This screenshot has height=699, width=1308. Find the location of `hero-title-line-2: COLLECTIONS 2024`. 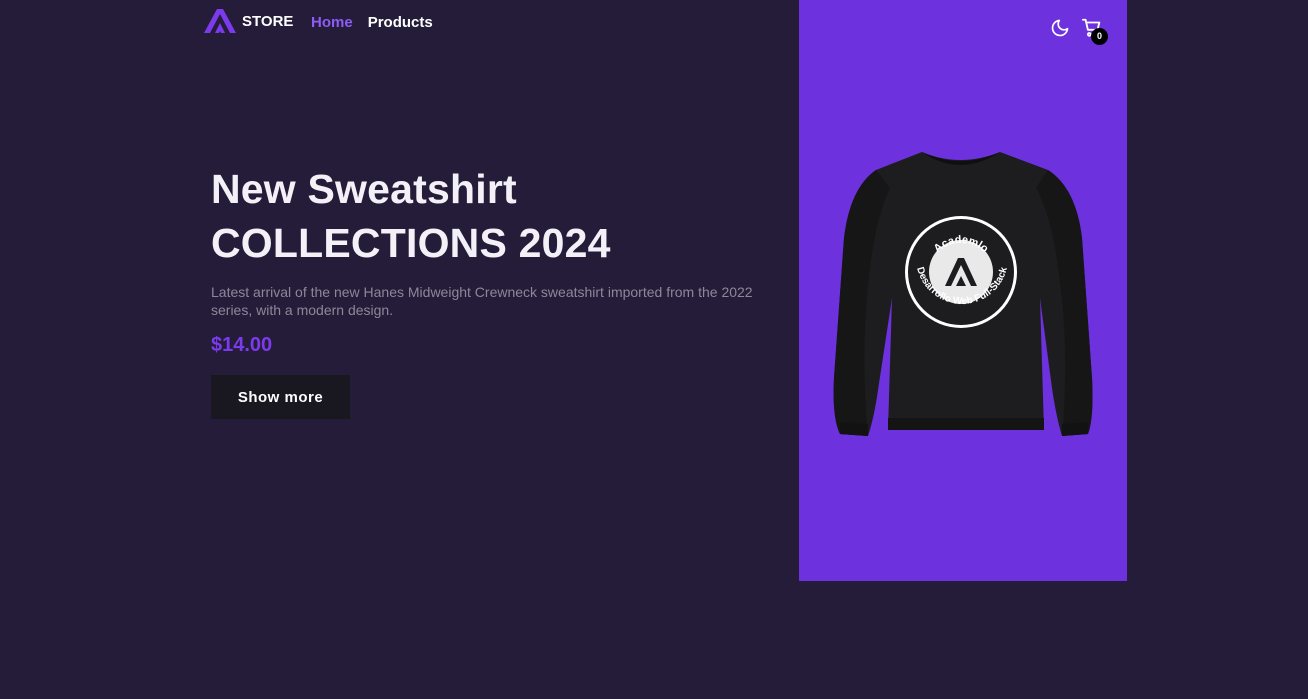

hero-title-line-2: COLLECTIONS 2024 is located at coordinates (411, 243).